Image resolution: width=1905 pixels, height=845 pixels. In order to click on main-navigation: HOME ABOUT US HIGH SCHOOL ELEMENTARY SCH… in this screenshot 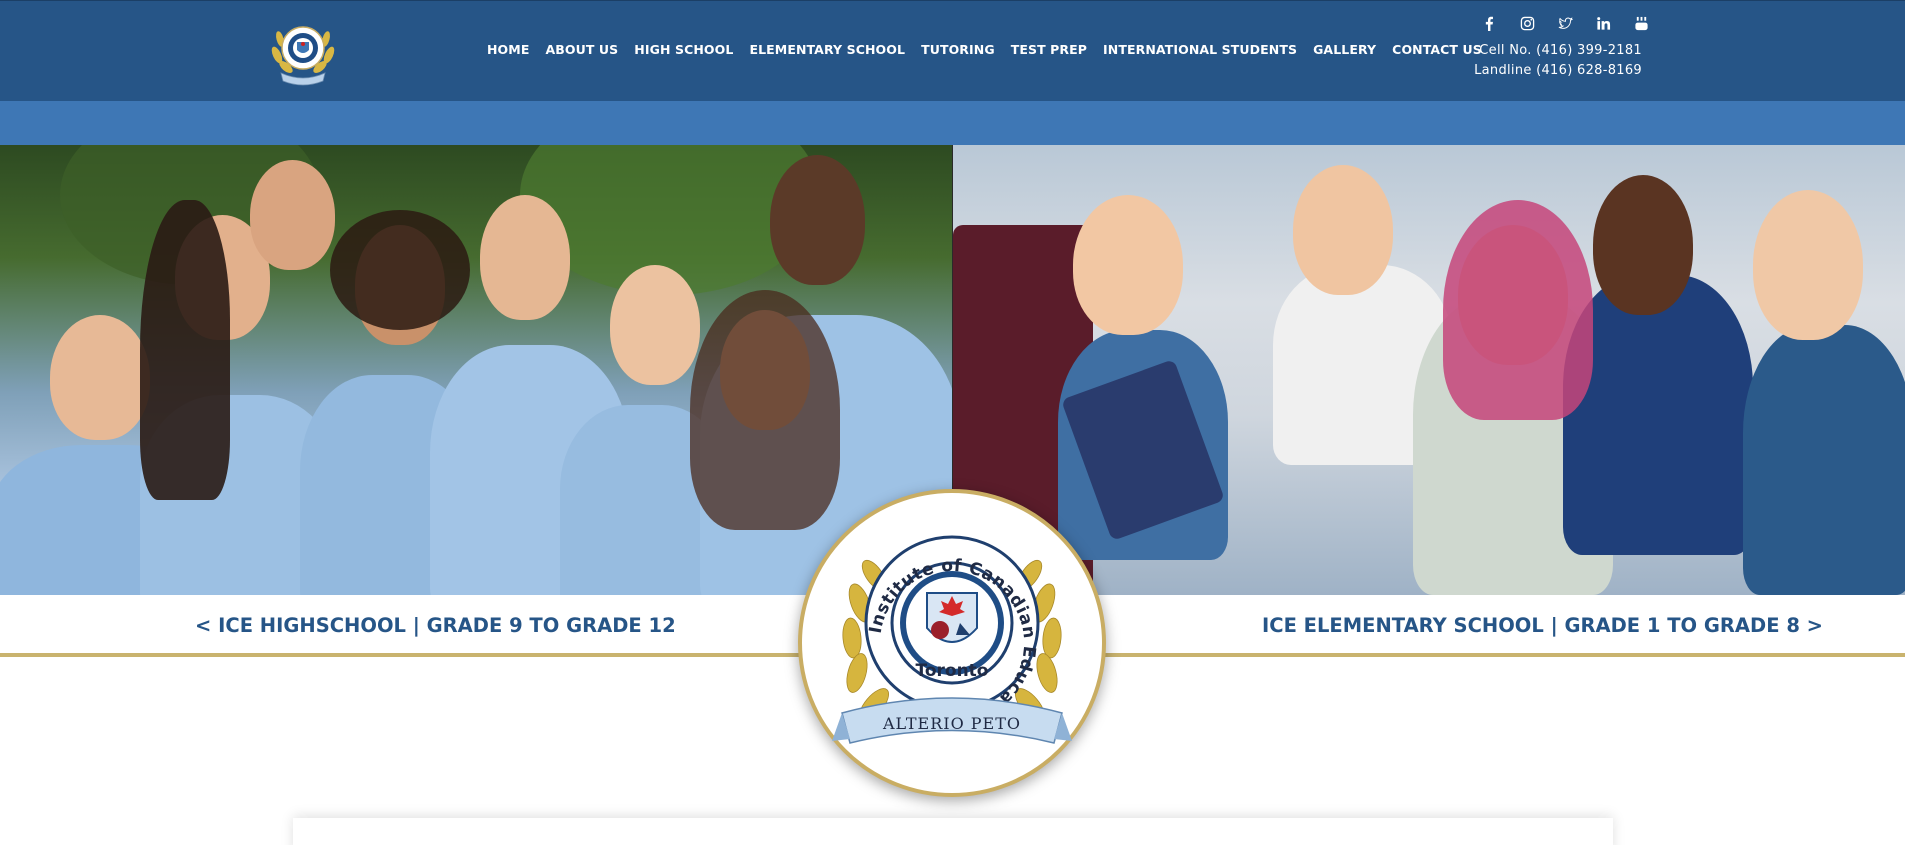, I will do `click(992, 52)`.